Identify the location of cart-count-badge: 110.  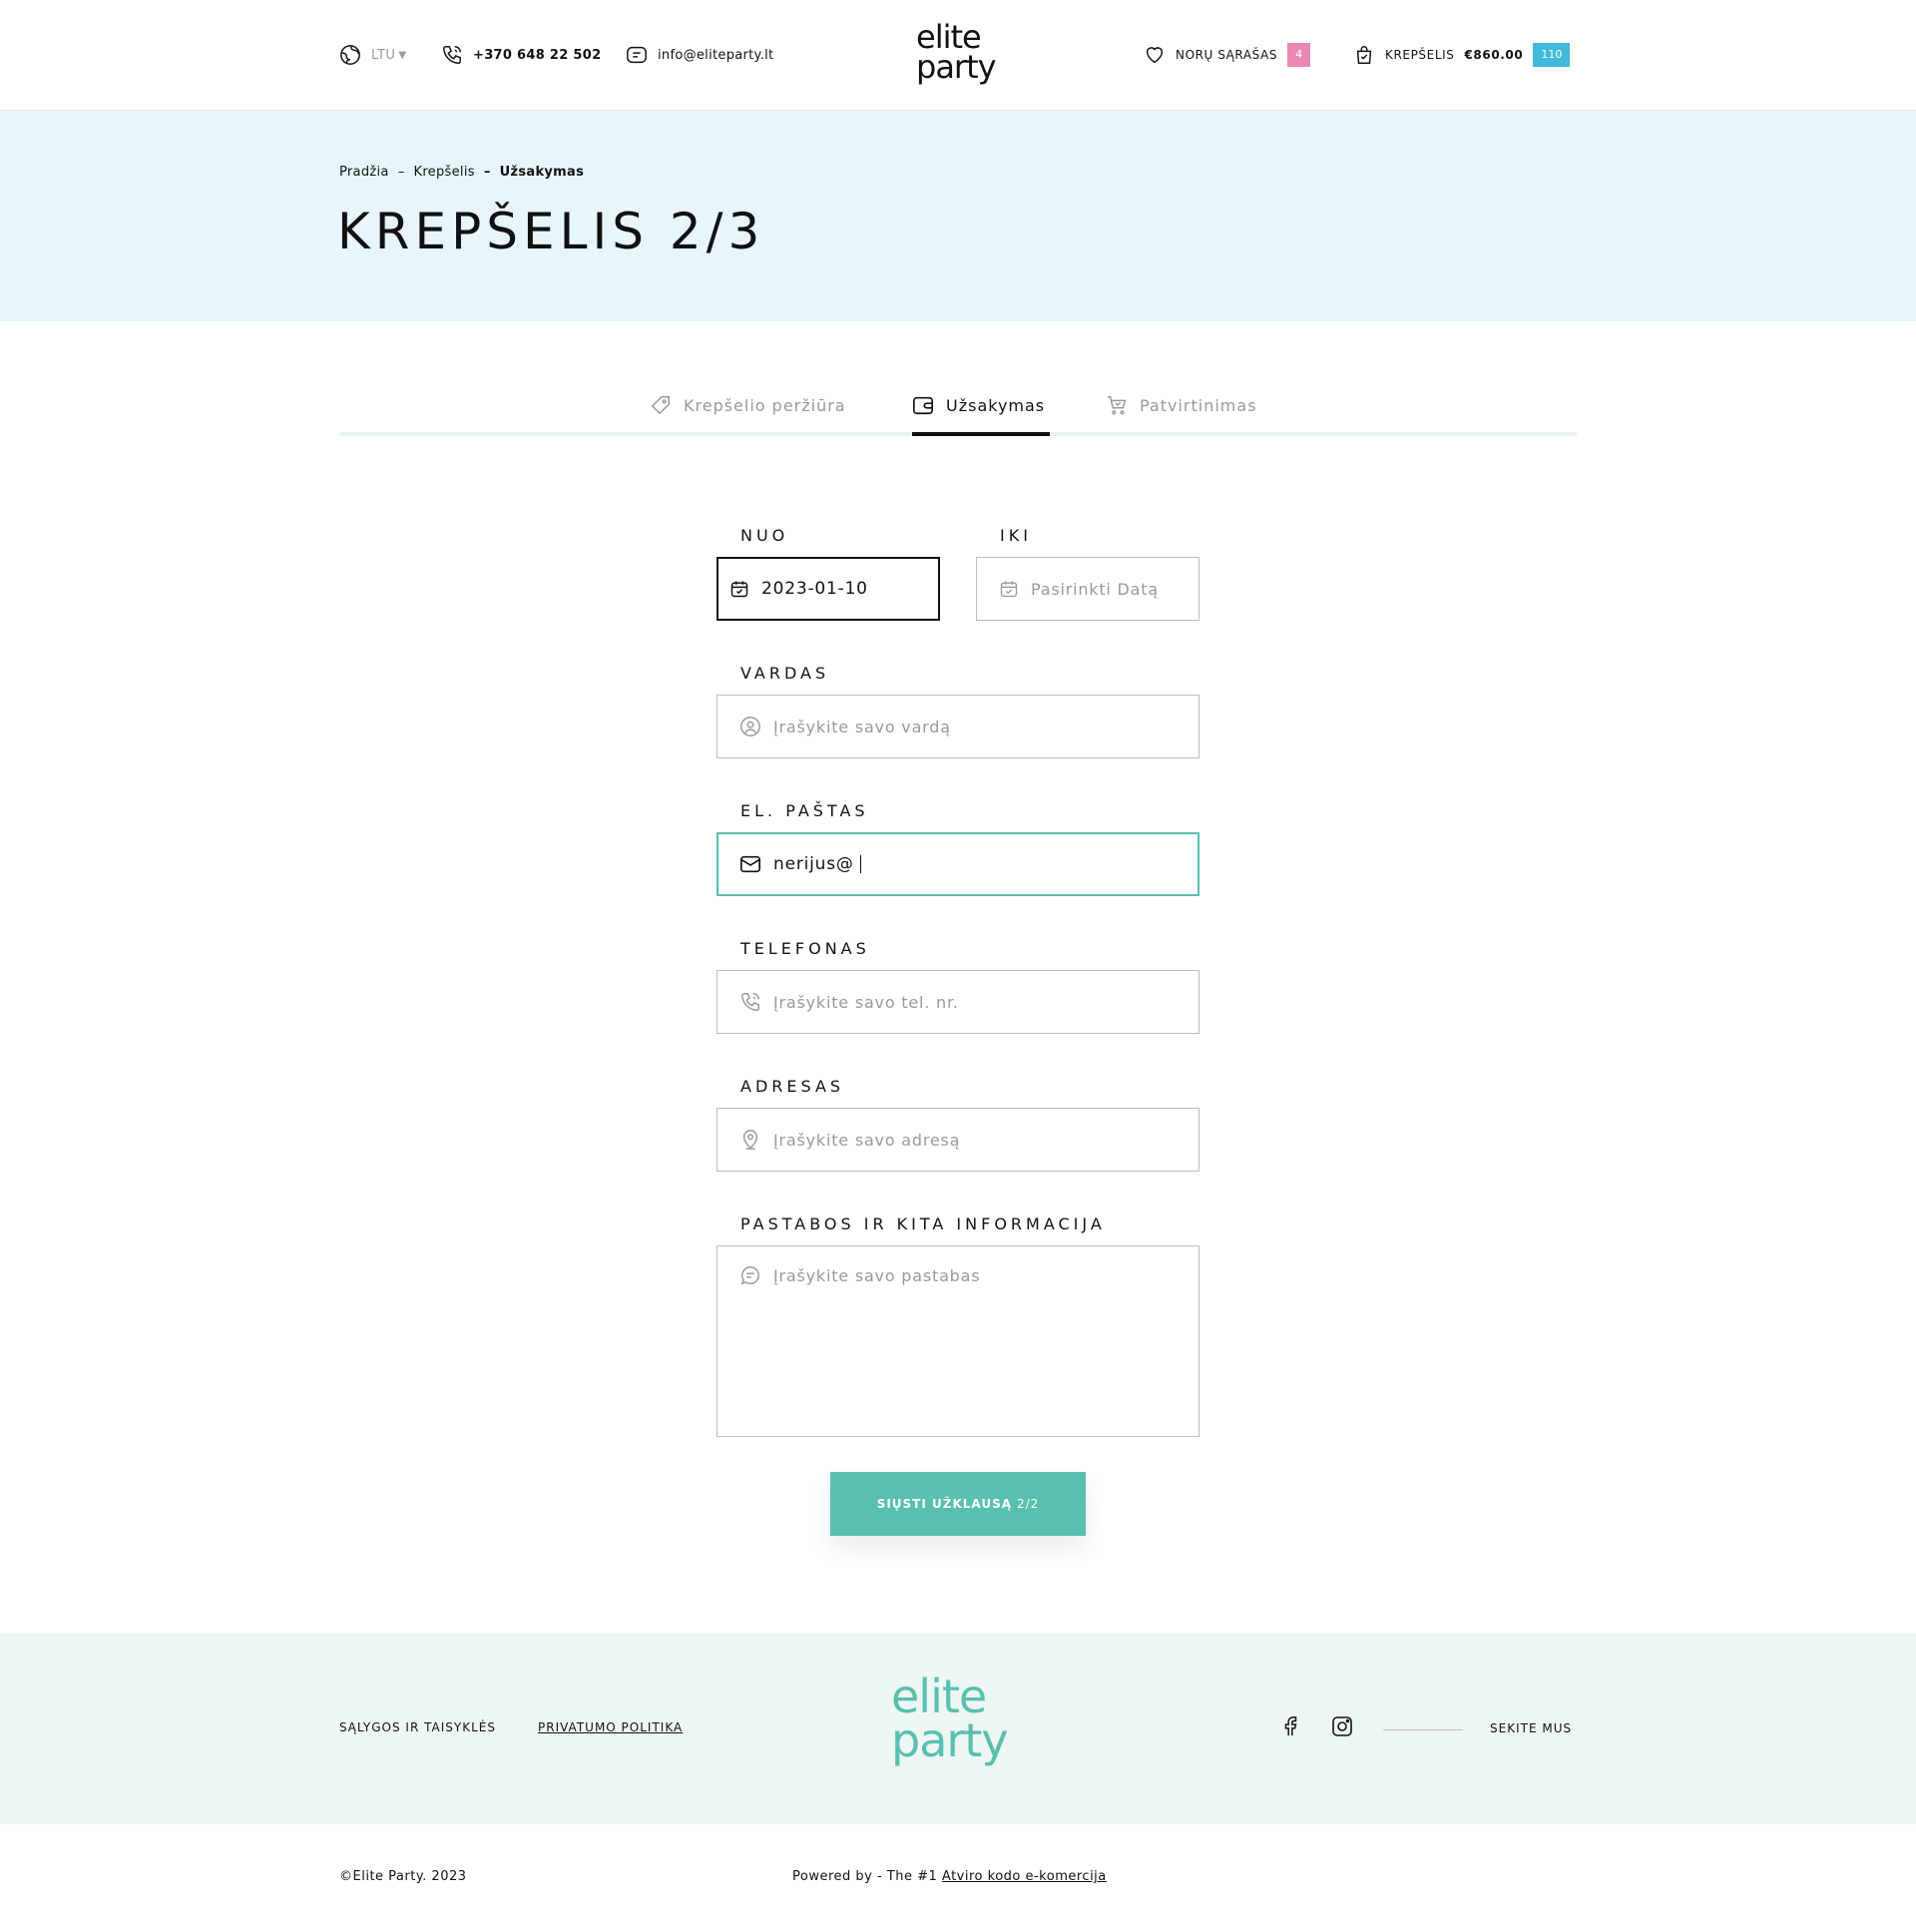
(1552, 55).